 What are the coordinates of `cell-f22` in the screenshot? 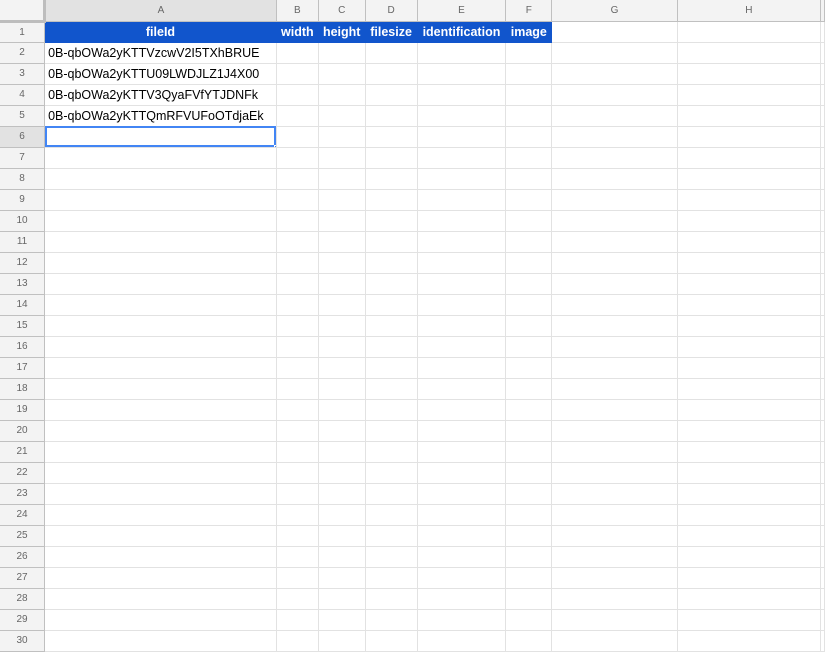 It's located at (529, 473).